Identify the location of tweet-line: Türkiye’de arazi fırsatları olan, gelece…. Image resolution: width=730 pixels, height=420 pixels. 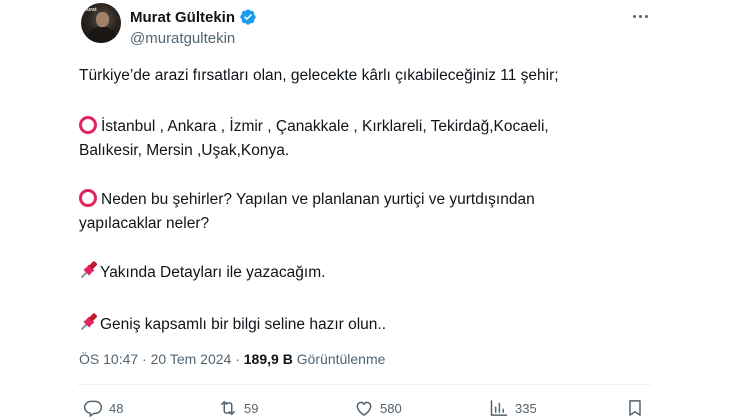
(319, 75).